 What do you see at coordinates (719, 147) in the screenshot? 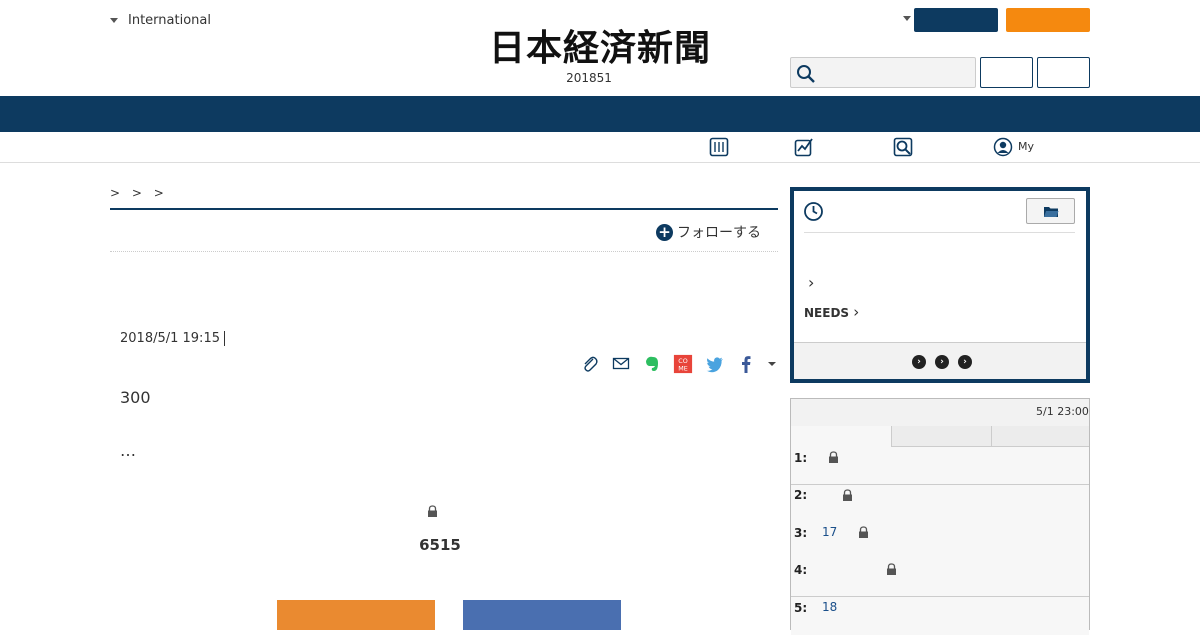
I see `newspaper-icon` at bounding box center [719, 147].